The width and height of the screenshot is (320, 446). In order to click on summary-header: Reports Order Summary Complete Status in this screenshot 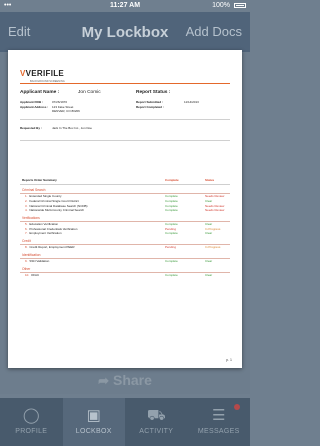, I will do `click(125, 181)`.